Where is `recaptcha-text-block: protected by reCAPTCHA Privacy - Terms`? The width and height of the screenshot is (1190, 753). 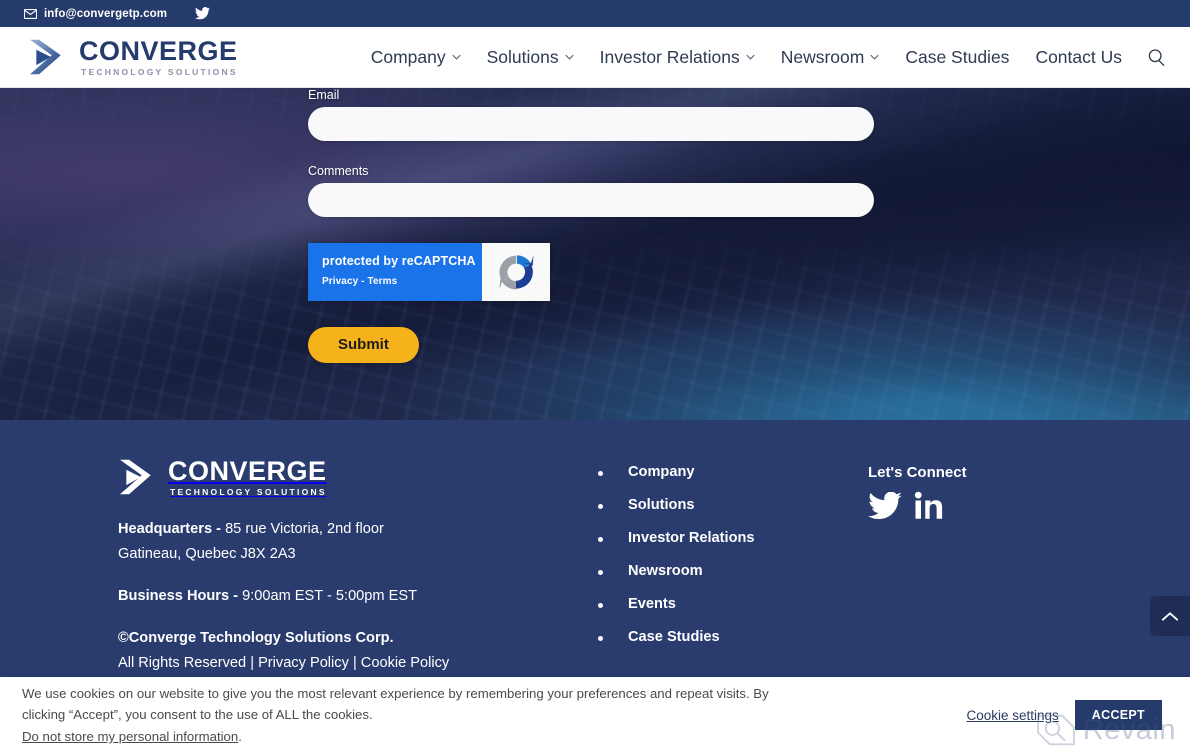
recaptcha-text-block: protected by reCAPTCHA Privacy - Terms is located at coordinates (395, 272).